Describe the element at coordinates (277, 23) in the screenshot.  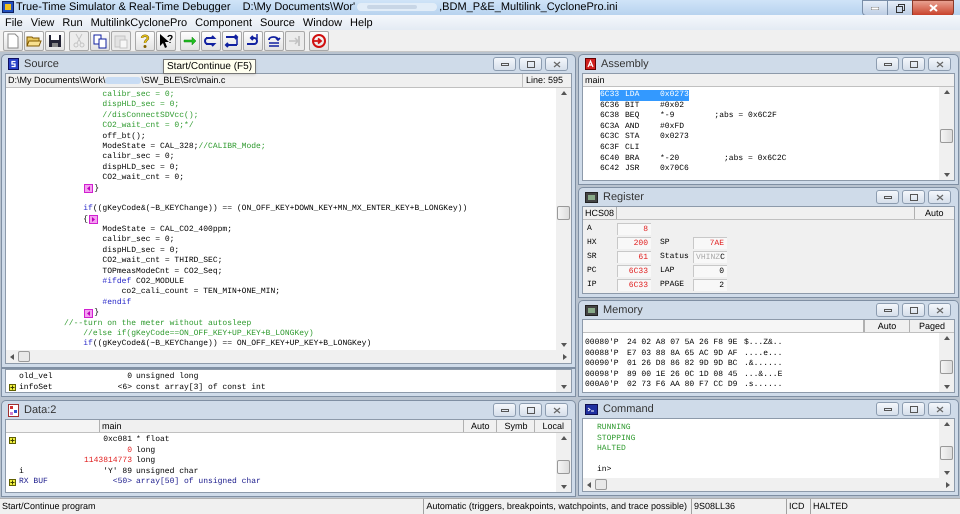
I see `menu-item: Source` at that location.